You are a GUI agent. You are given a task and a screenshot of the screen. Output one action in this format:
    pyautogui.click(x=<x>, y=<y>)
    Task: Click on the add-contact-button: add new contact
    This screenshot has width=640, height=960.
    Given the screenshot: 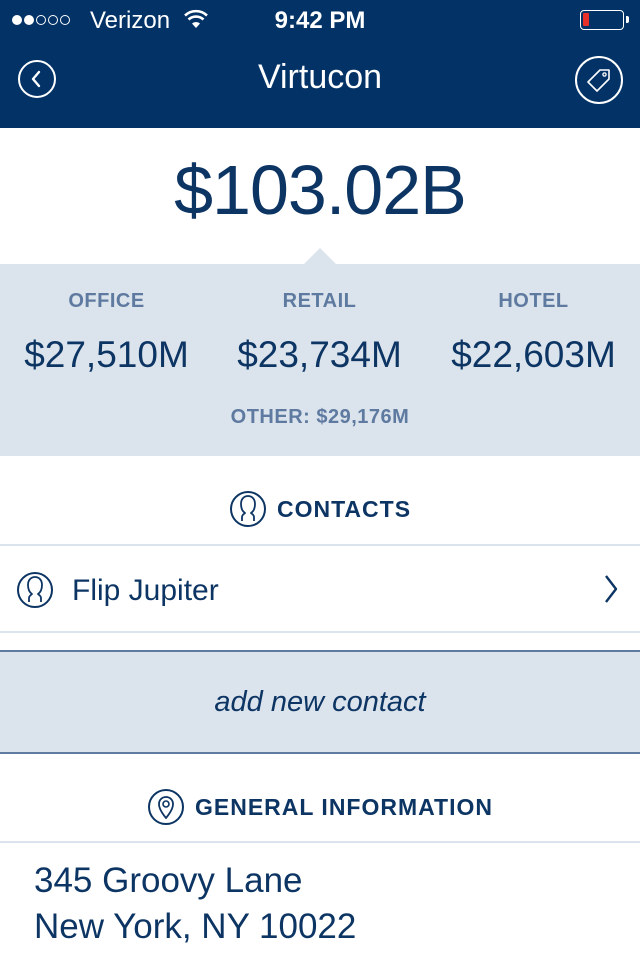 What is the action you would take?
    pyautogui.click(x=320, y=702)
    